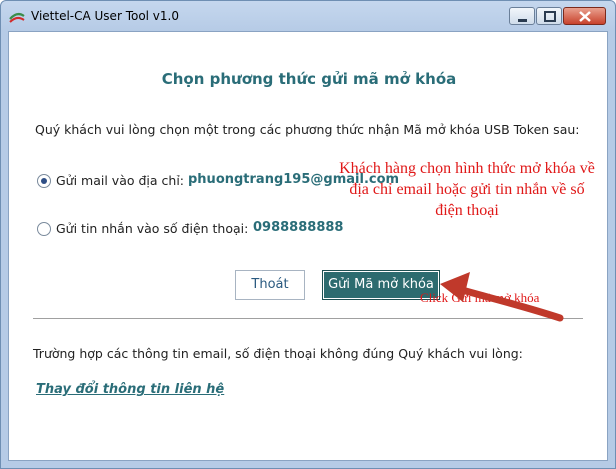  I want to click on minimize-button, so click(522, 16).